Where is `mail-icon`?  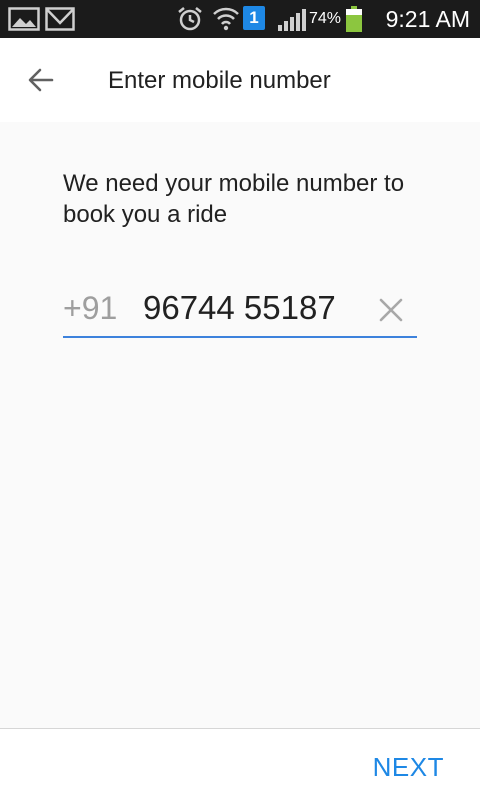
mail-icon is located at coordinates (60, 19).